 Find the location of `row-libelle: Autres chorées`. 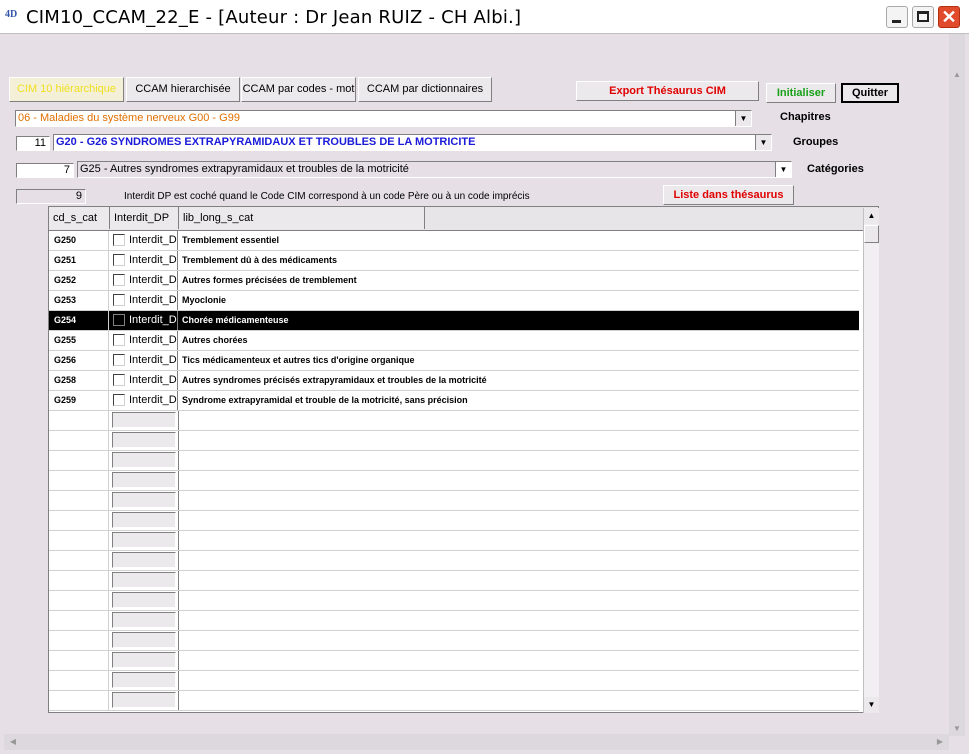

row-libelle: Autres chorées is located at coordinates (215, 340).